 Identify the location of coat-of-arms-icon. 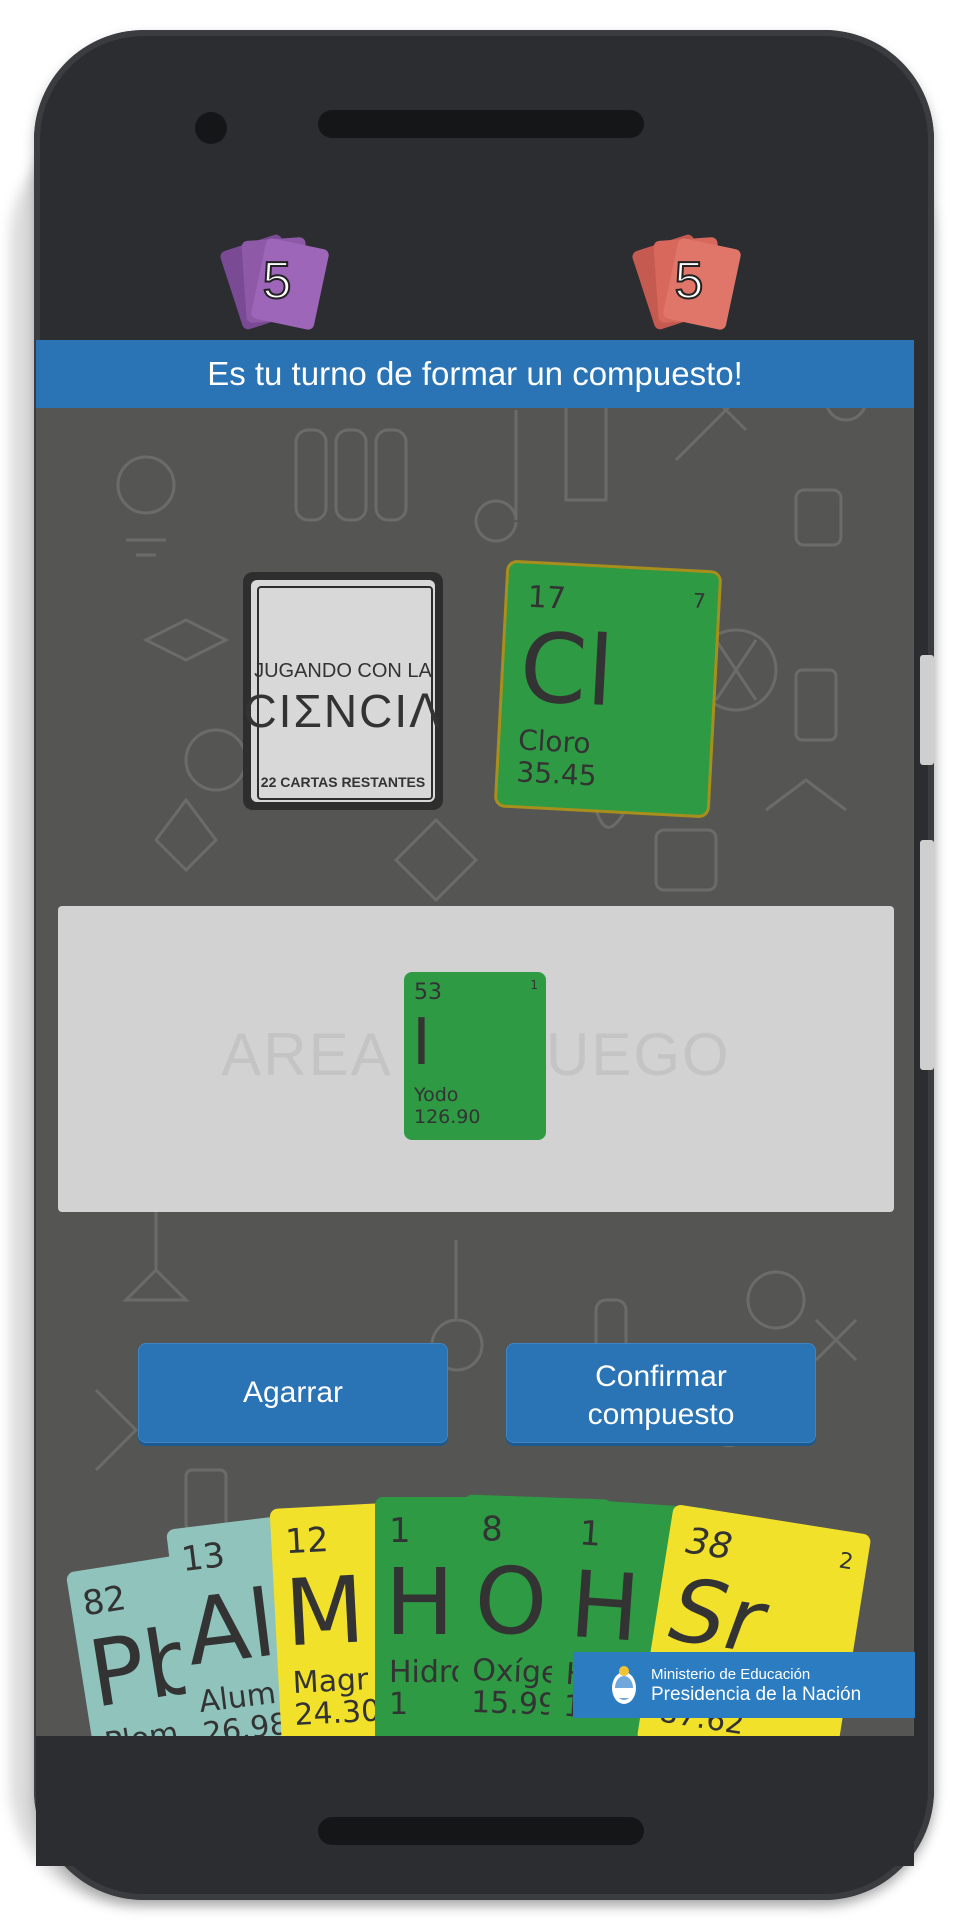
(624, 1685).